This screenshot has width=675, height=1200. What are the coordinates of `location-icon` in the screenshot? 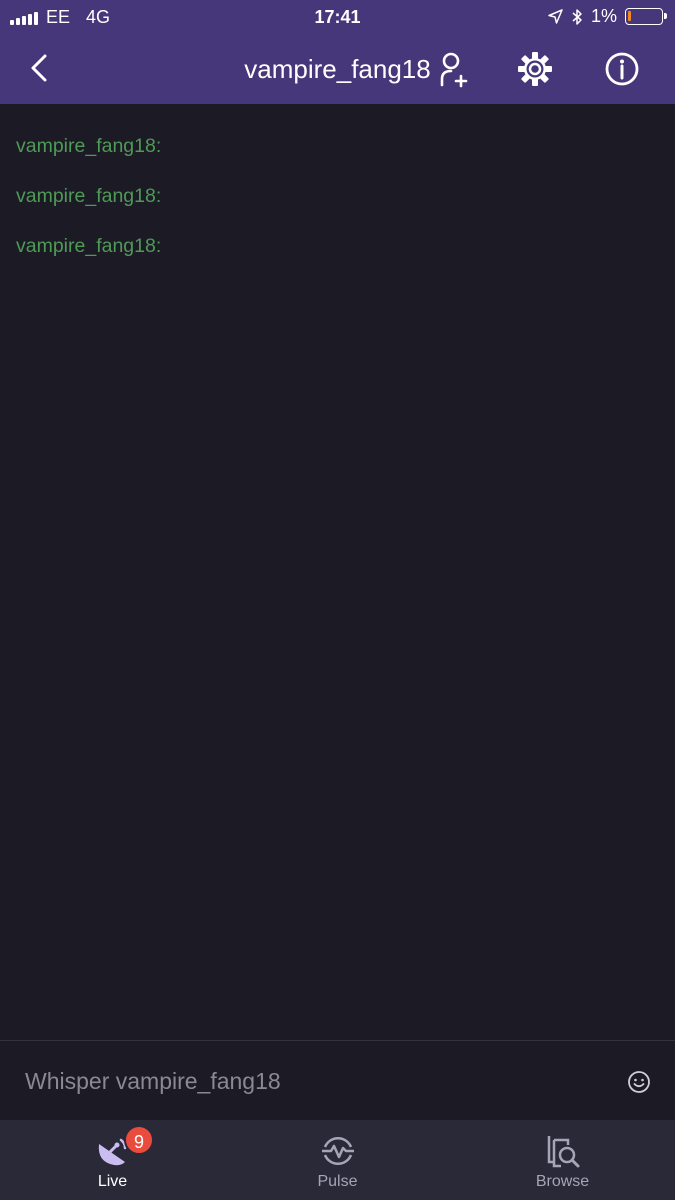 It's located at (555, 16).